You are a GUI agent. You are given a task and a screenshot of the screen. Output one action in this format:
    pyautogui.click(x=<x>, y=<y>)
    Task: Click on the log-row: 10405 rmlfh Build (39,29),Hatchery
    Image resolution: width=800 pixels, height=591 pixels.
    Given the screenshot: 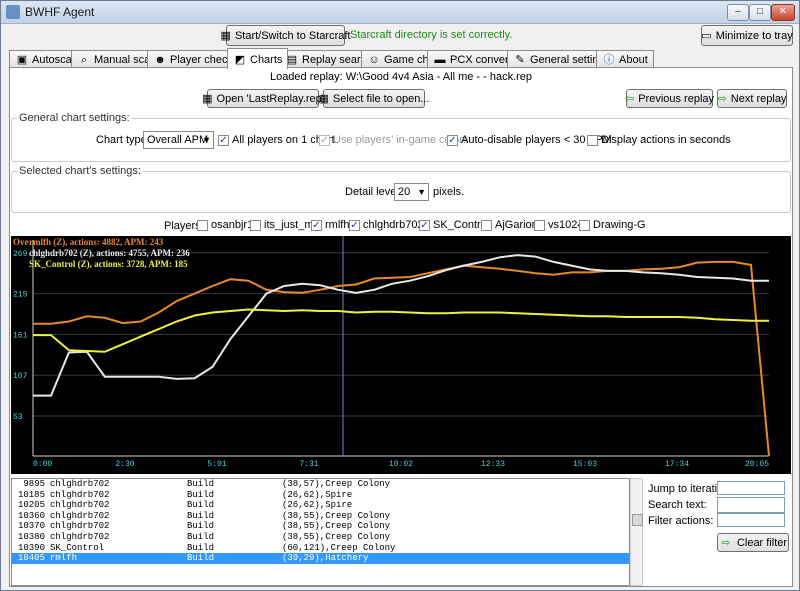 What is the action you would take?
    pyautogui.click(x=320, y=558)
    